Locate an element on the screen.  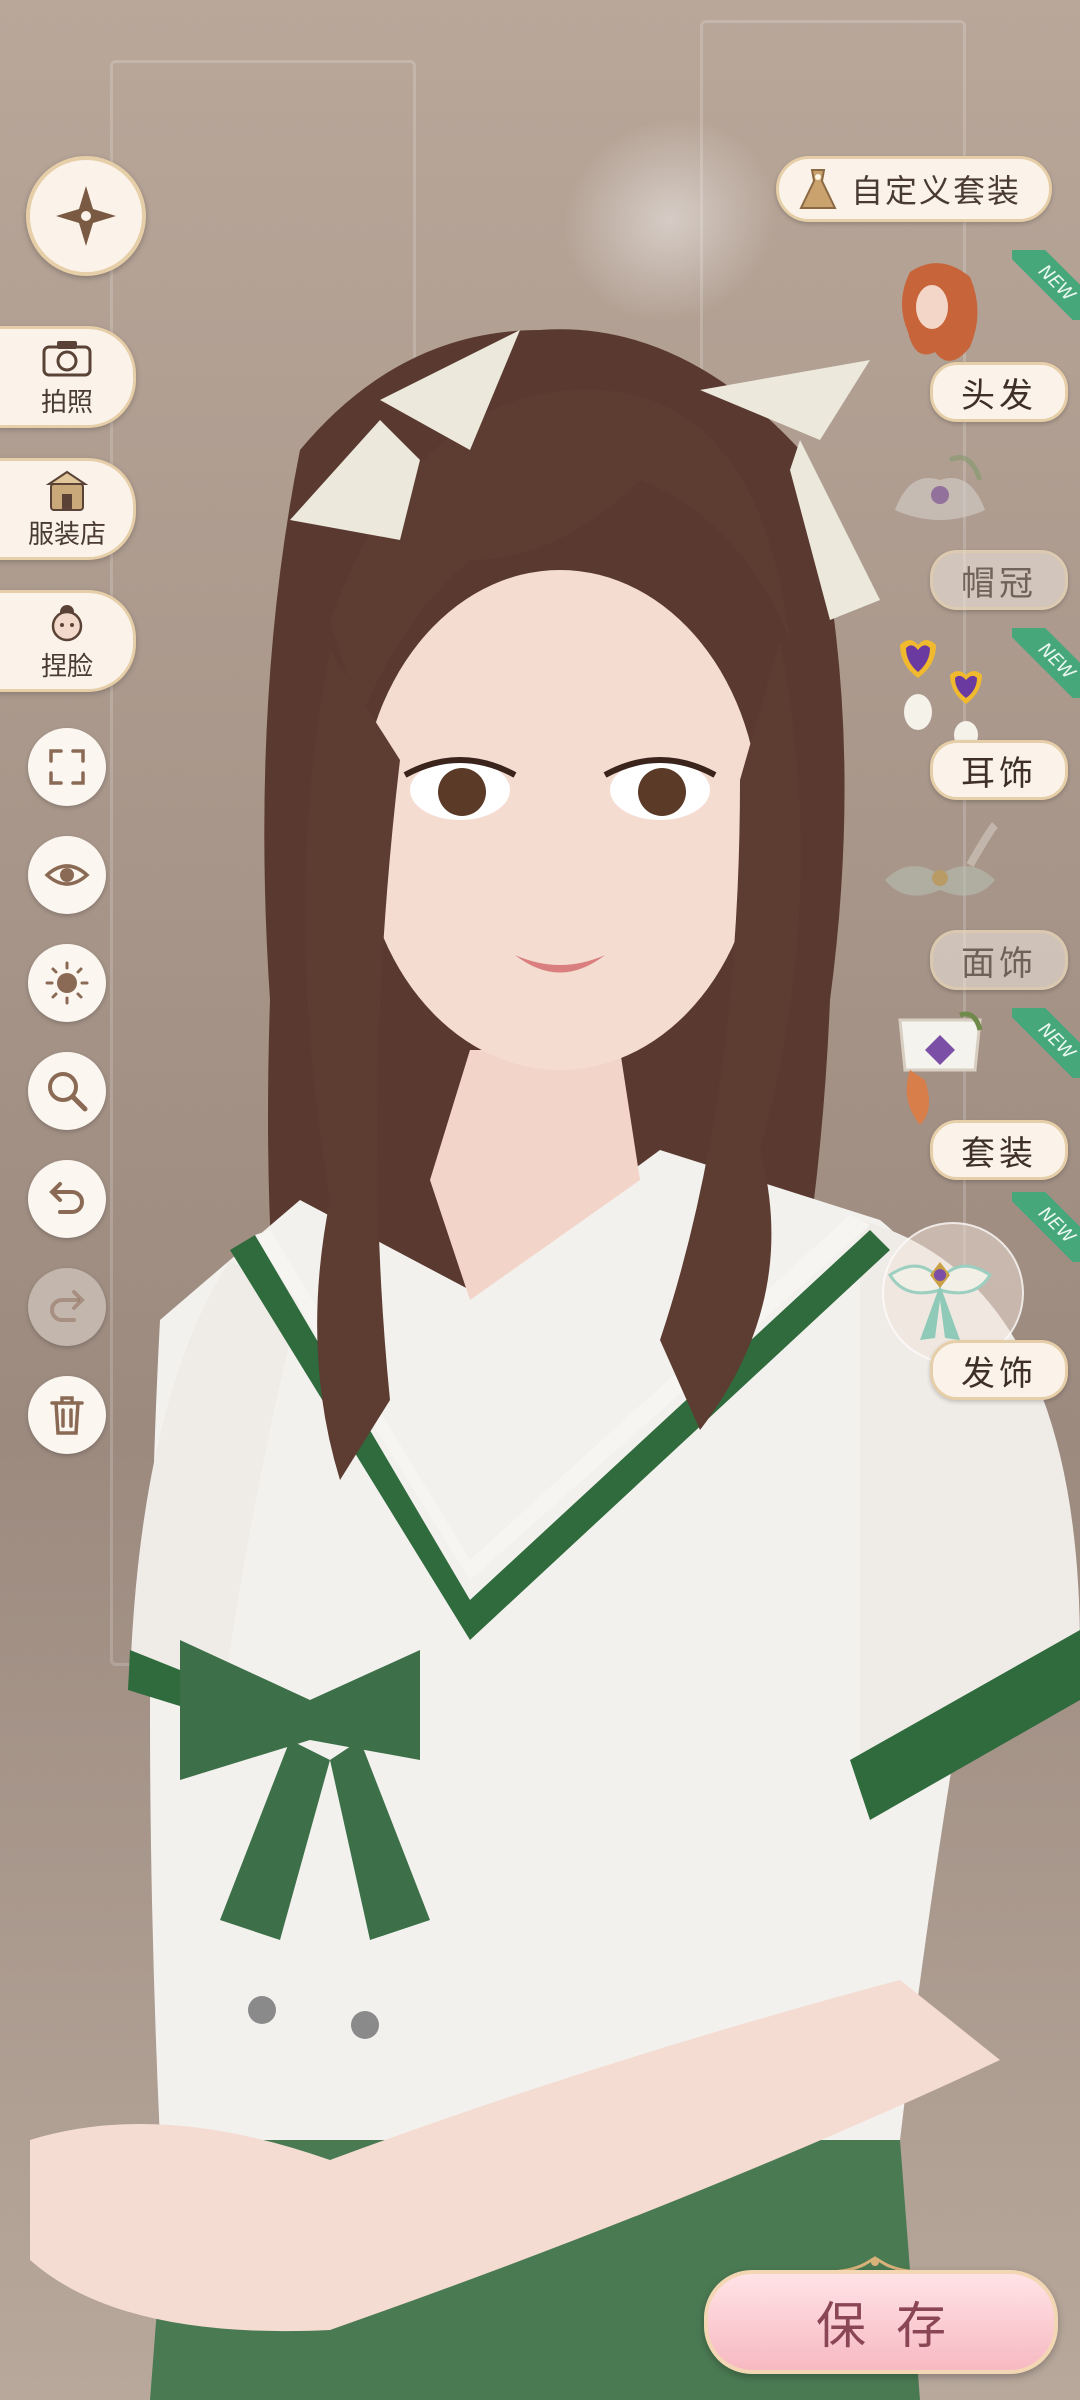
crown-thumbnail is located at coordinates (940, 487).